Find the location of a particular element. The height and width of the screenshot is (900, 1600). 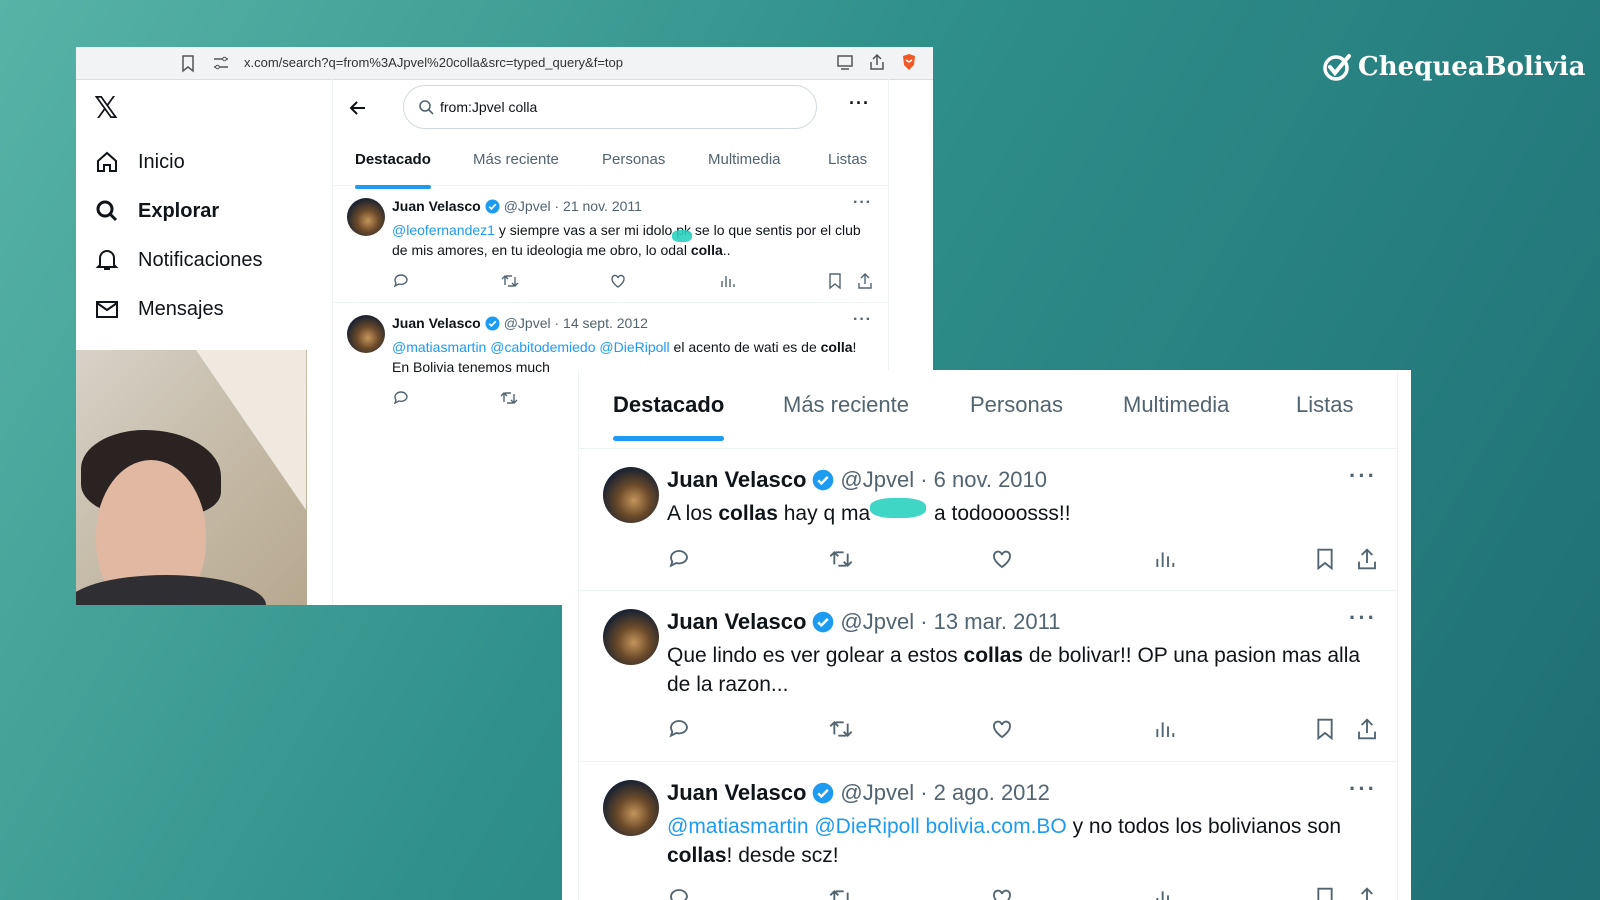

back-arrow-icon is located at coordinates (358, 108).